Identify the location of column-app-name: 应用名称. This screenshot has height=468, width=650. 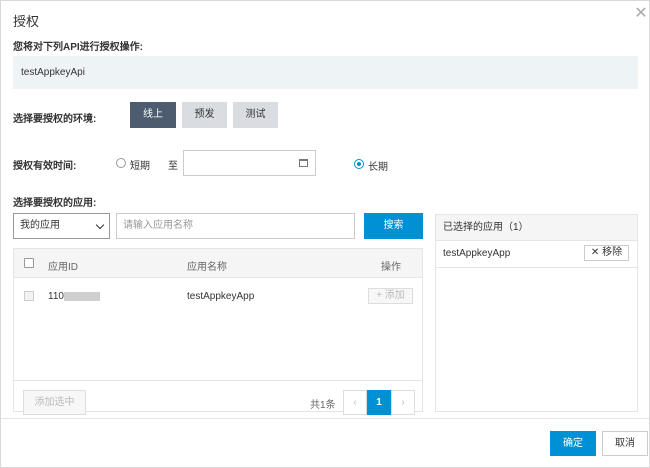
(207, 267).